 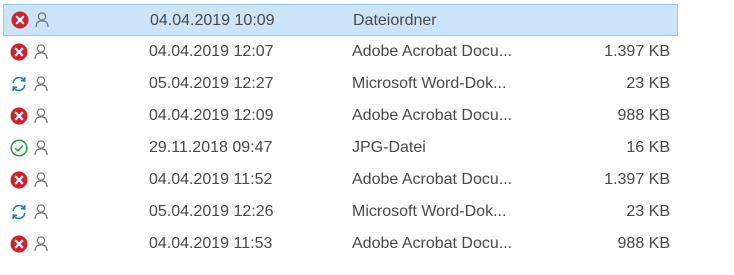 I want to click on file-size: 16 KB, so click(x=648, y=147).